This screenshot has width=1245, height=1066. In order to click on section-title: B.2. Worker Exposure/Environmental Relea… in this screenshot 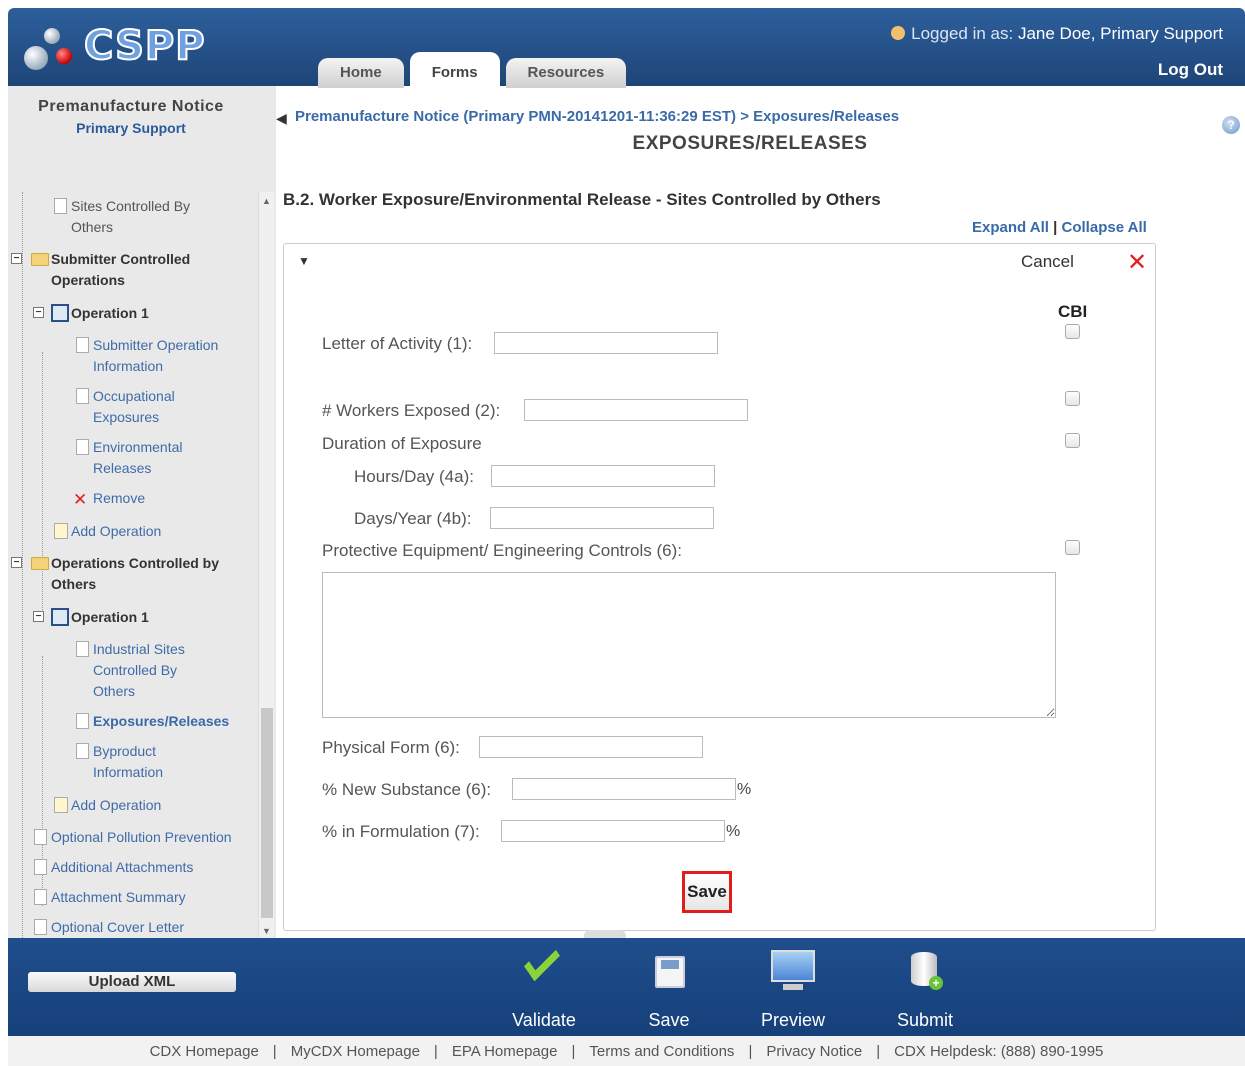, I will do `click(582, 199)`.